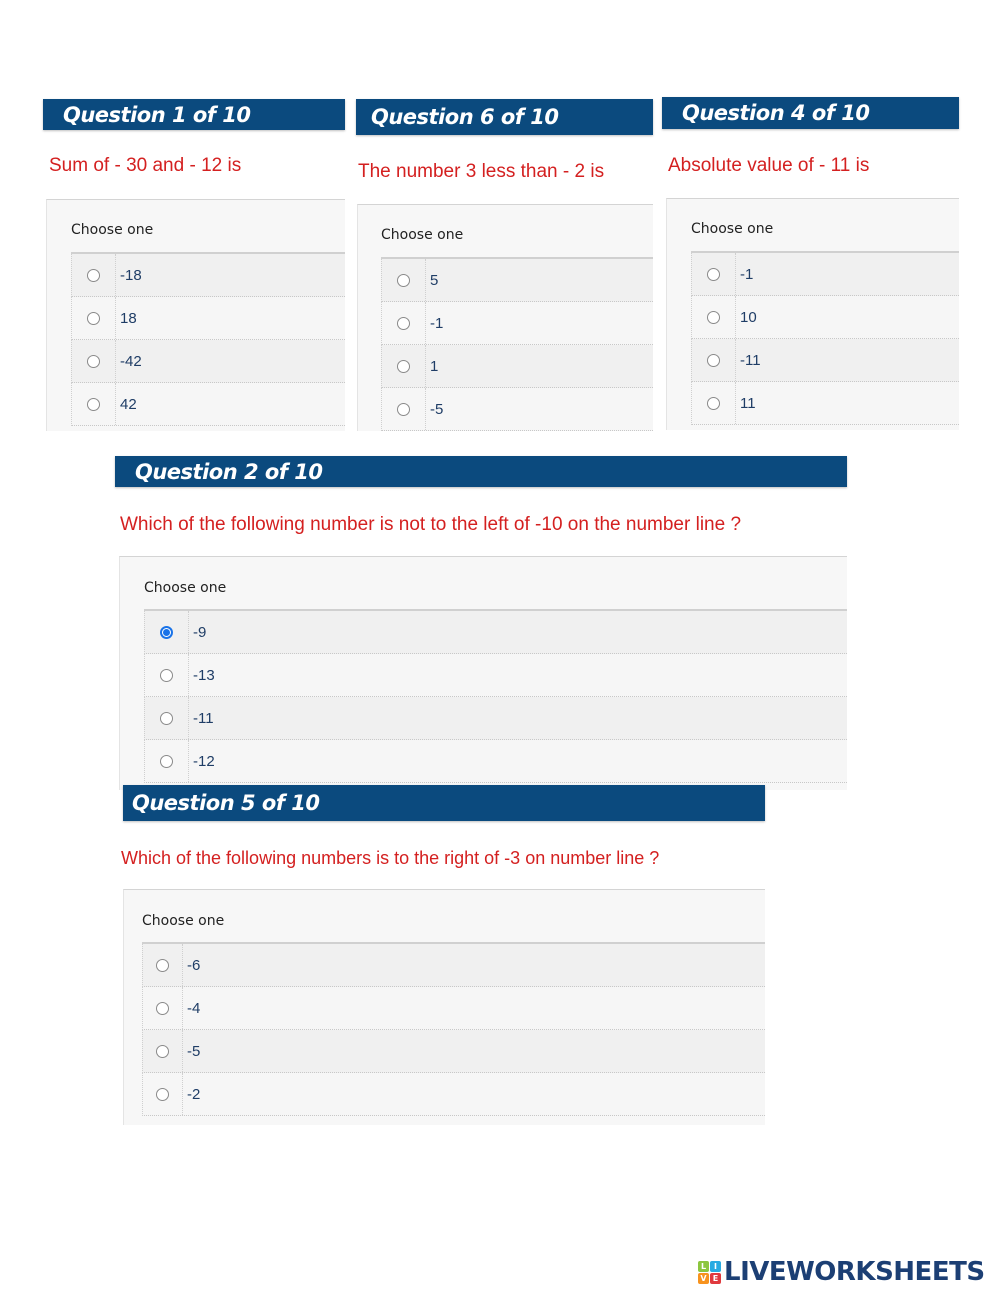 This screenshot has height=1291, width=1000. Describe the element at coordinates (825, 317) in the screenshot. I see `option-row: 10` at that location.